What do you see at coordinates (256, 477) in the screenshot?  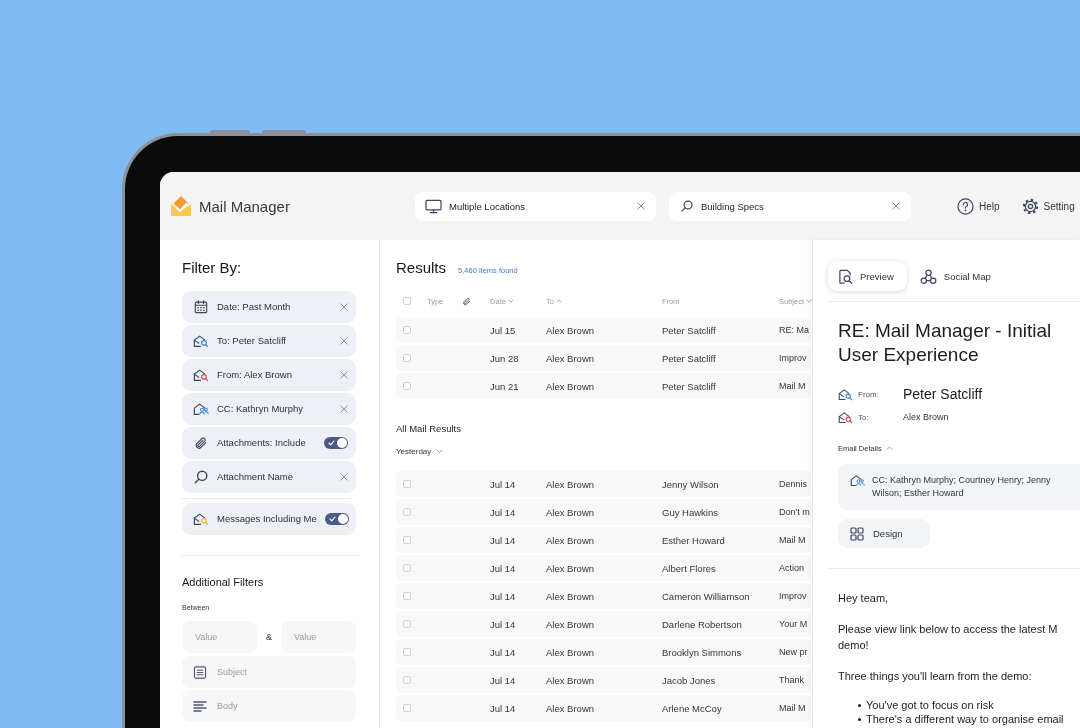 I see `filter-label: Attachment Name` at bounding box center [256, 477].